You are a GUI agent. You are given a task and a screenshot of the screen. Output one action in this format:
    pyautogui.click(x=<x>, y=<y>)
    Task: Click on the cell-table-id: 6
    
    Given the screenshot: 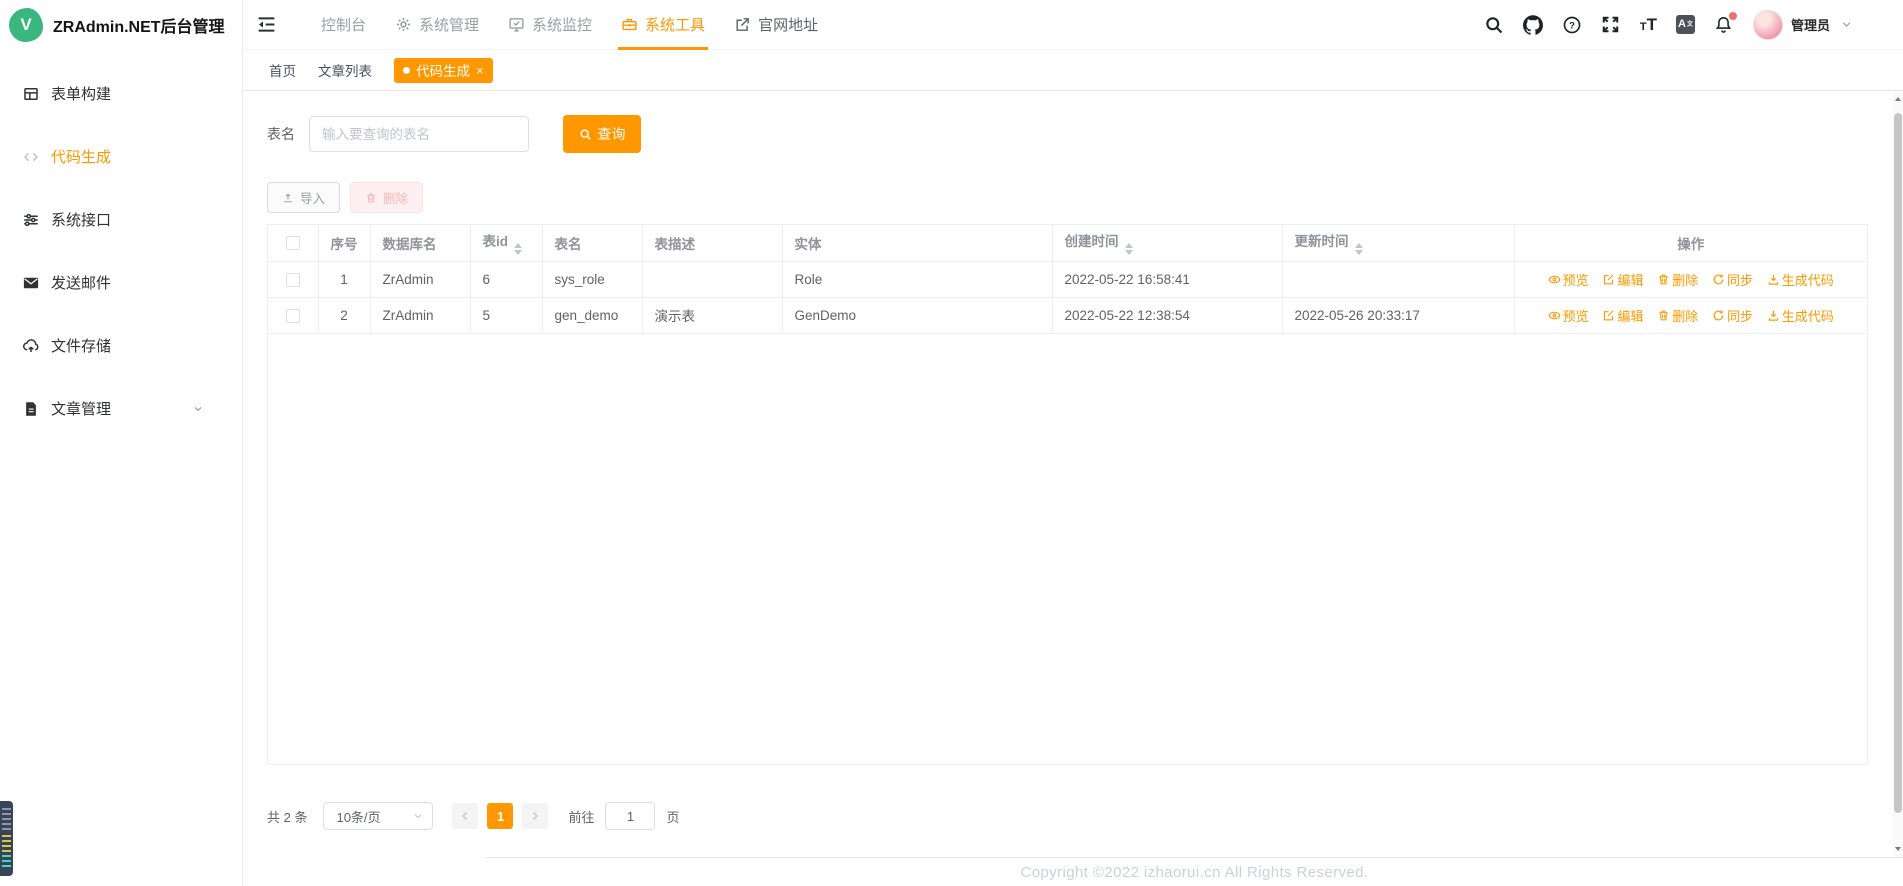 What is the action you would take?
    pyautogui.click(x=506, y=279)
    